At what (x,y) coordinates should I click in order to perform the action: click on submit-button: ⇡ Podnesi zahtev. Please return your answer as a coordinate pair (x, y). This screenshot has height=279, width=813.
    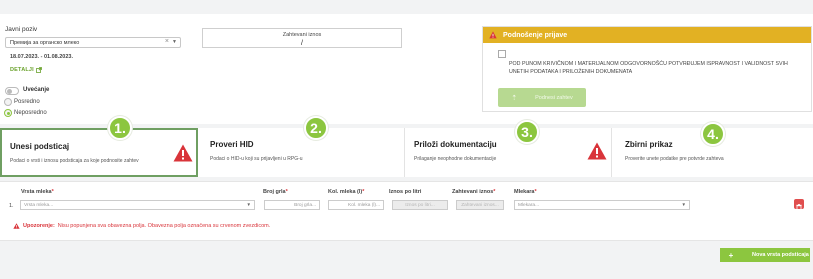
    Looking at the image, I should click on (542, 97).